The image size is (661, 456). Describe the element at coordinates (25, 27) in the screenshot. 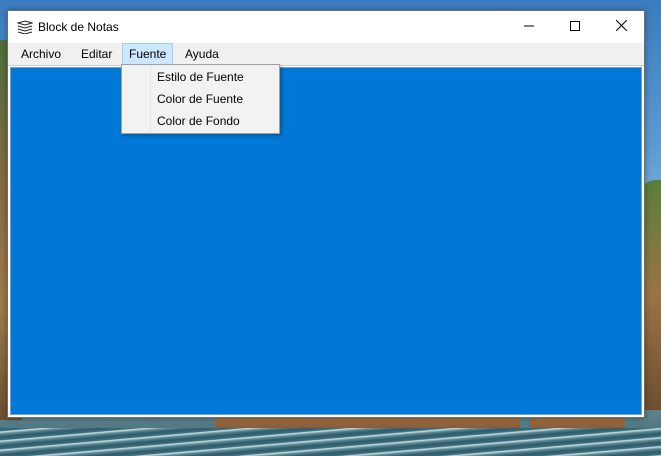

I see `notepad-icon` at that location.